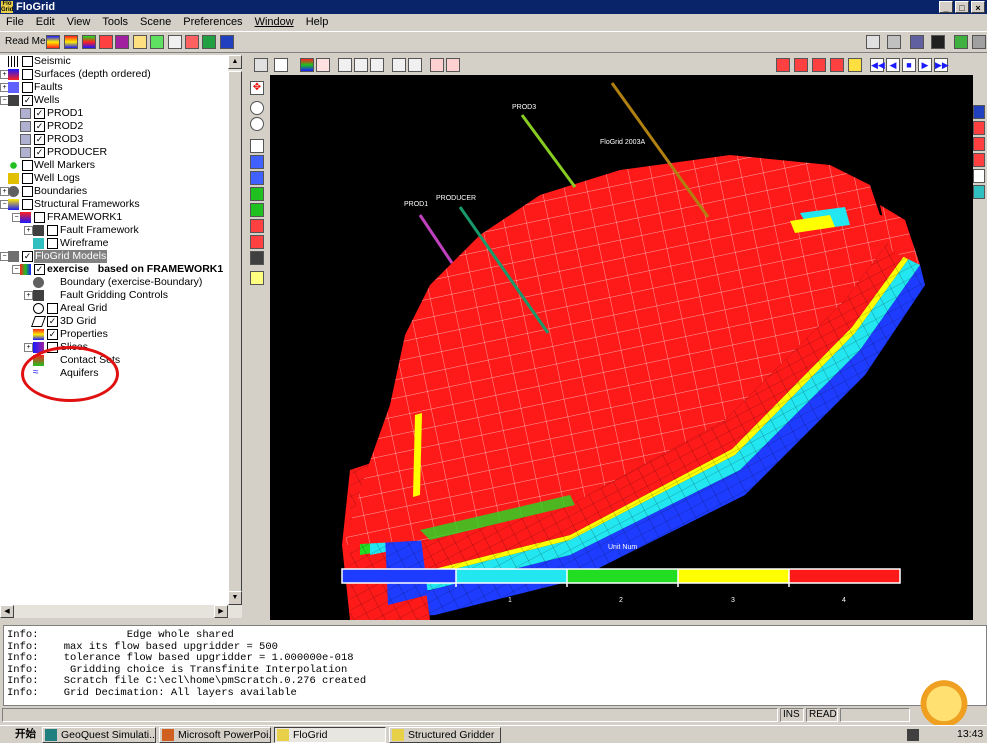  What do you see at coordinates (122, 42) in the screenshot?
I see `property-tool-icon` at bounding box center [122, 42].